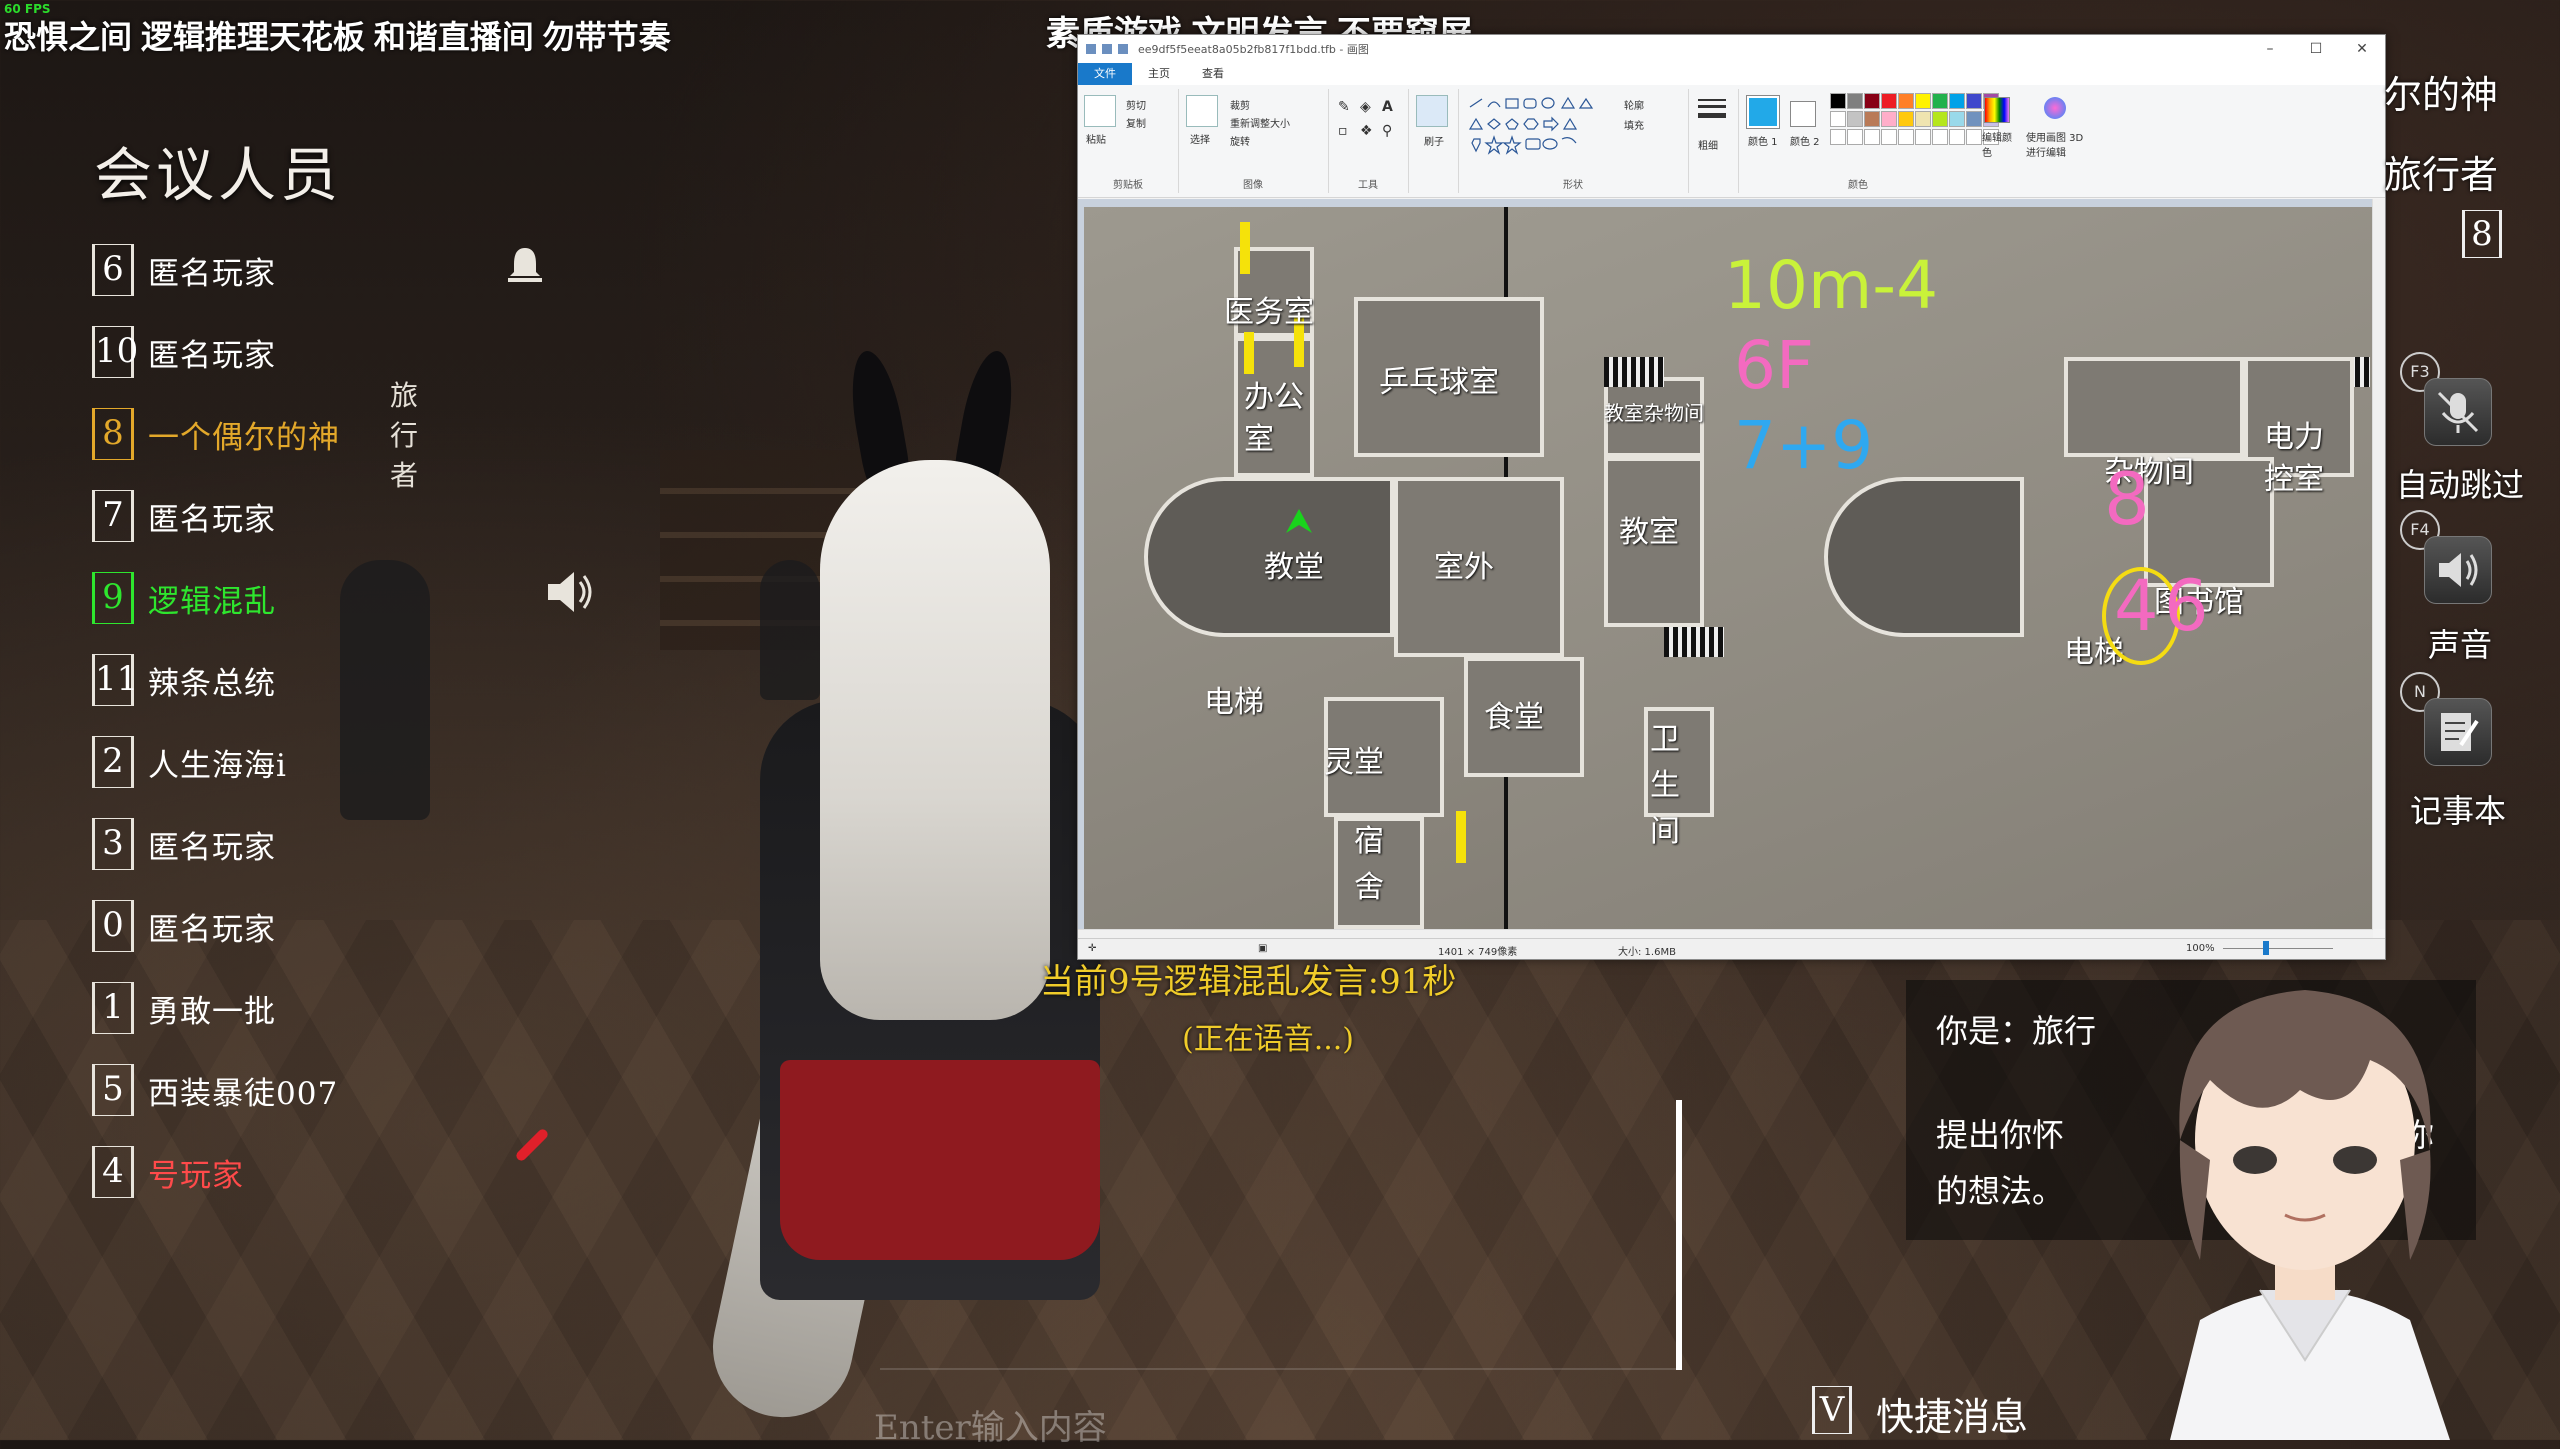 The width and height of the screenshot is (2560, 1449). What do you see at coordinates (1763, 112) in the screenshot?
I see `color1-box` at bounding box center [1763, 112].